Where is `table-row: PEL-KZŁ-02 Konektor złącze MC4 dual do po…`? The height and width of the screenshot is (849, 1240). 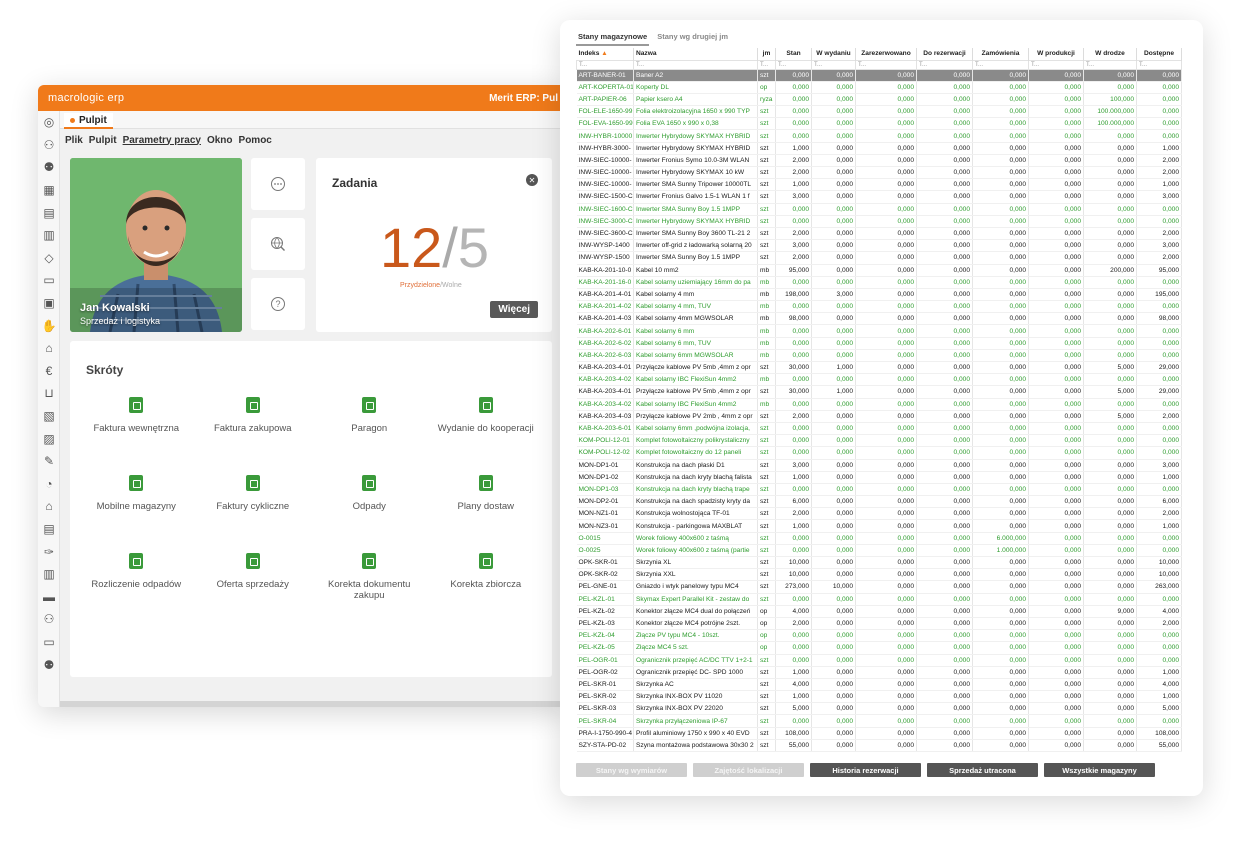 table-row: PEL-KZŁ-02 Konektor złącze MC4 dual do po… is located at coordinates (879, 611).